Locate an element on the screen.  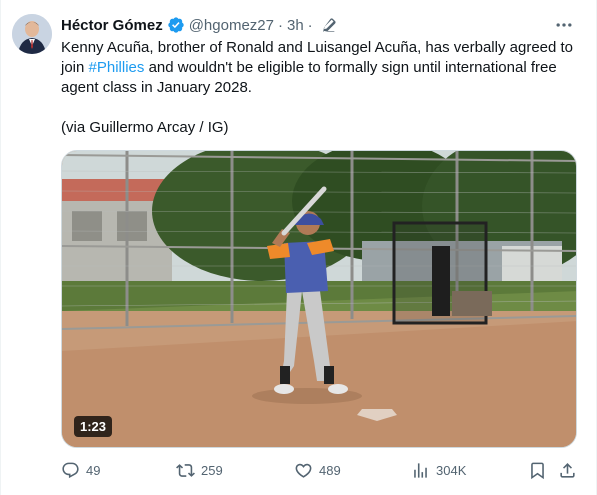
avatar-image is located at coordinates (32, 34).